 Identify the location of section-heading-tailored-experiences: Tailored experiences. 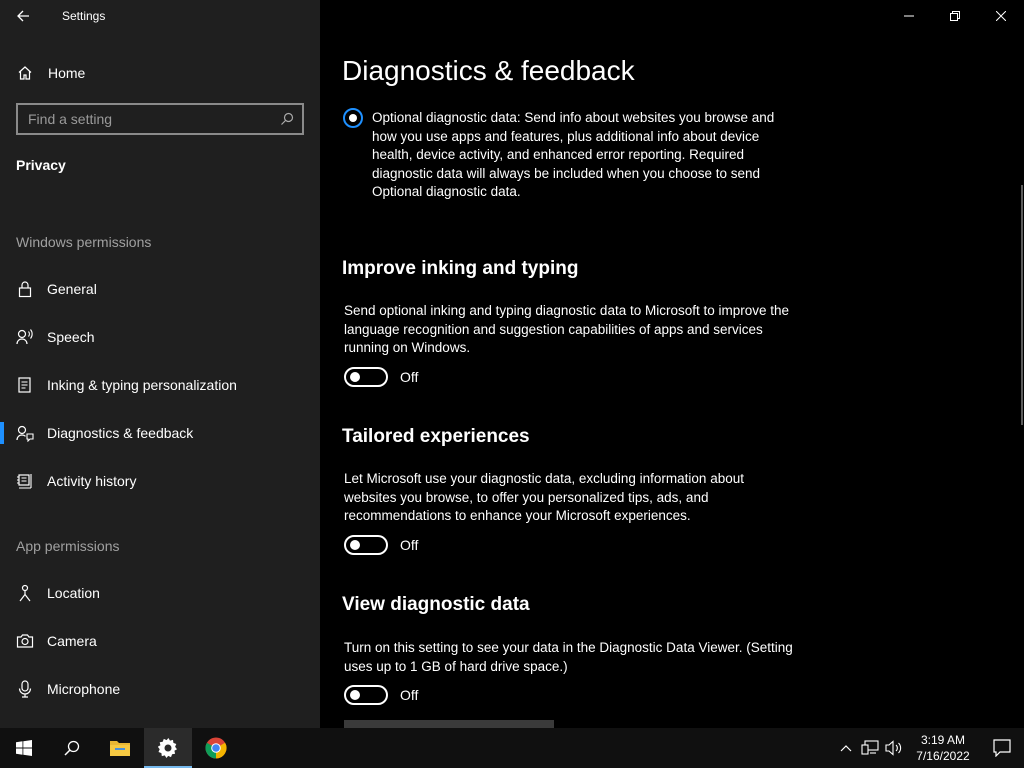
(436, 436).